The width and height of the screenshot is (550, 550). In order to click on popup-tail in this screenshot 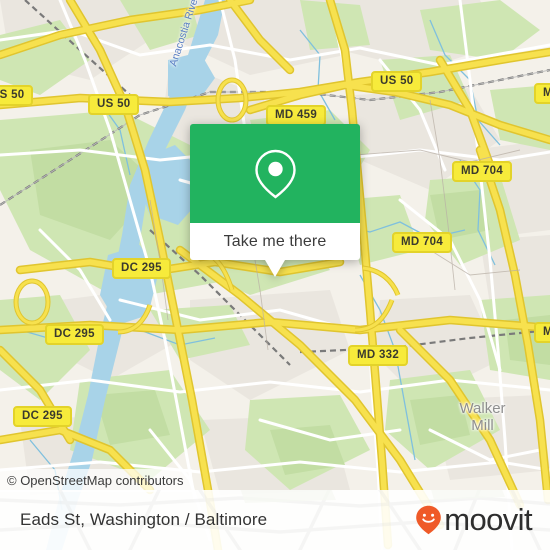, I will do `click(275, 268)`.